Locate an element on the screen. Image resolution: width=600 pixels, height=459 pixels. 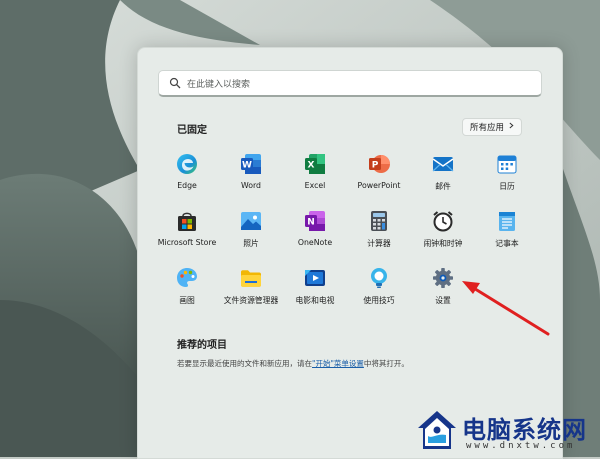
pinned-app-settings: 设置 is located at coordinates (443, 290).